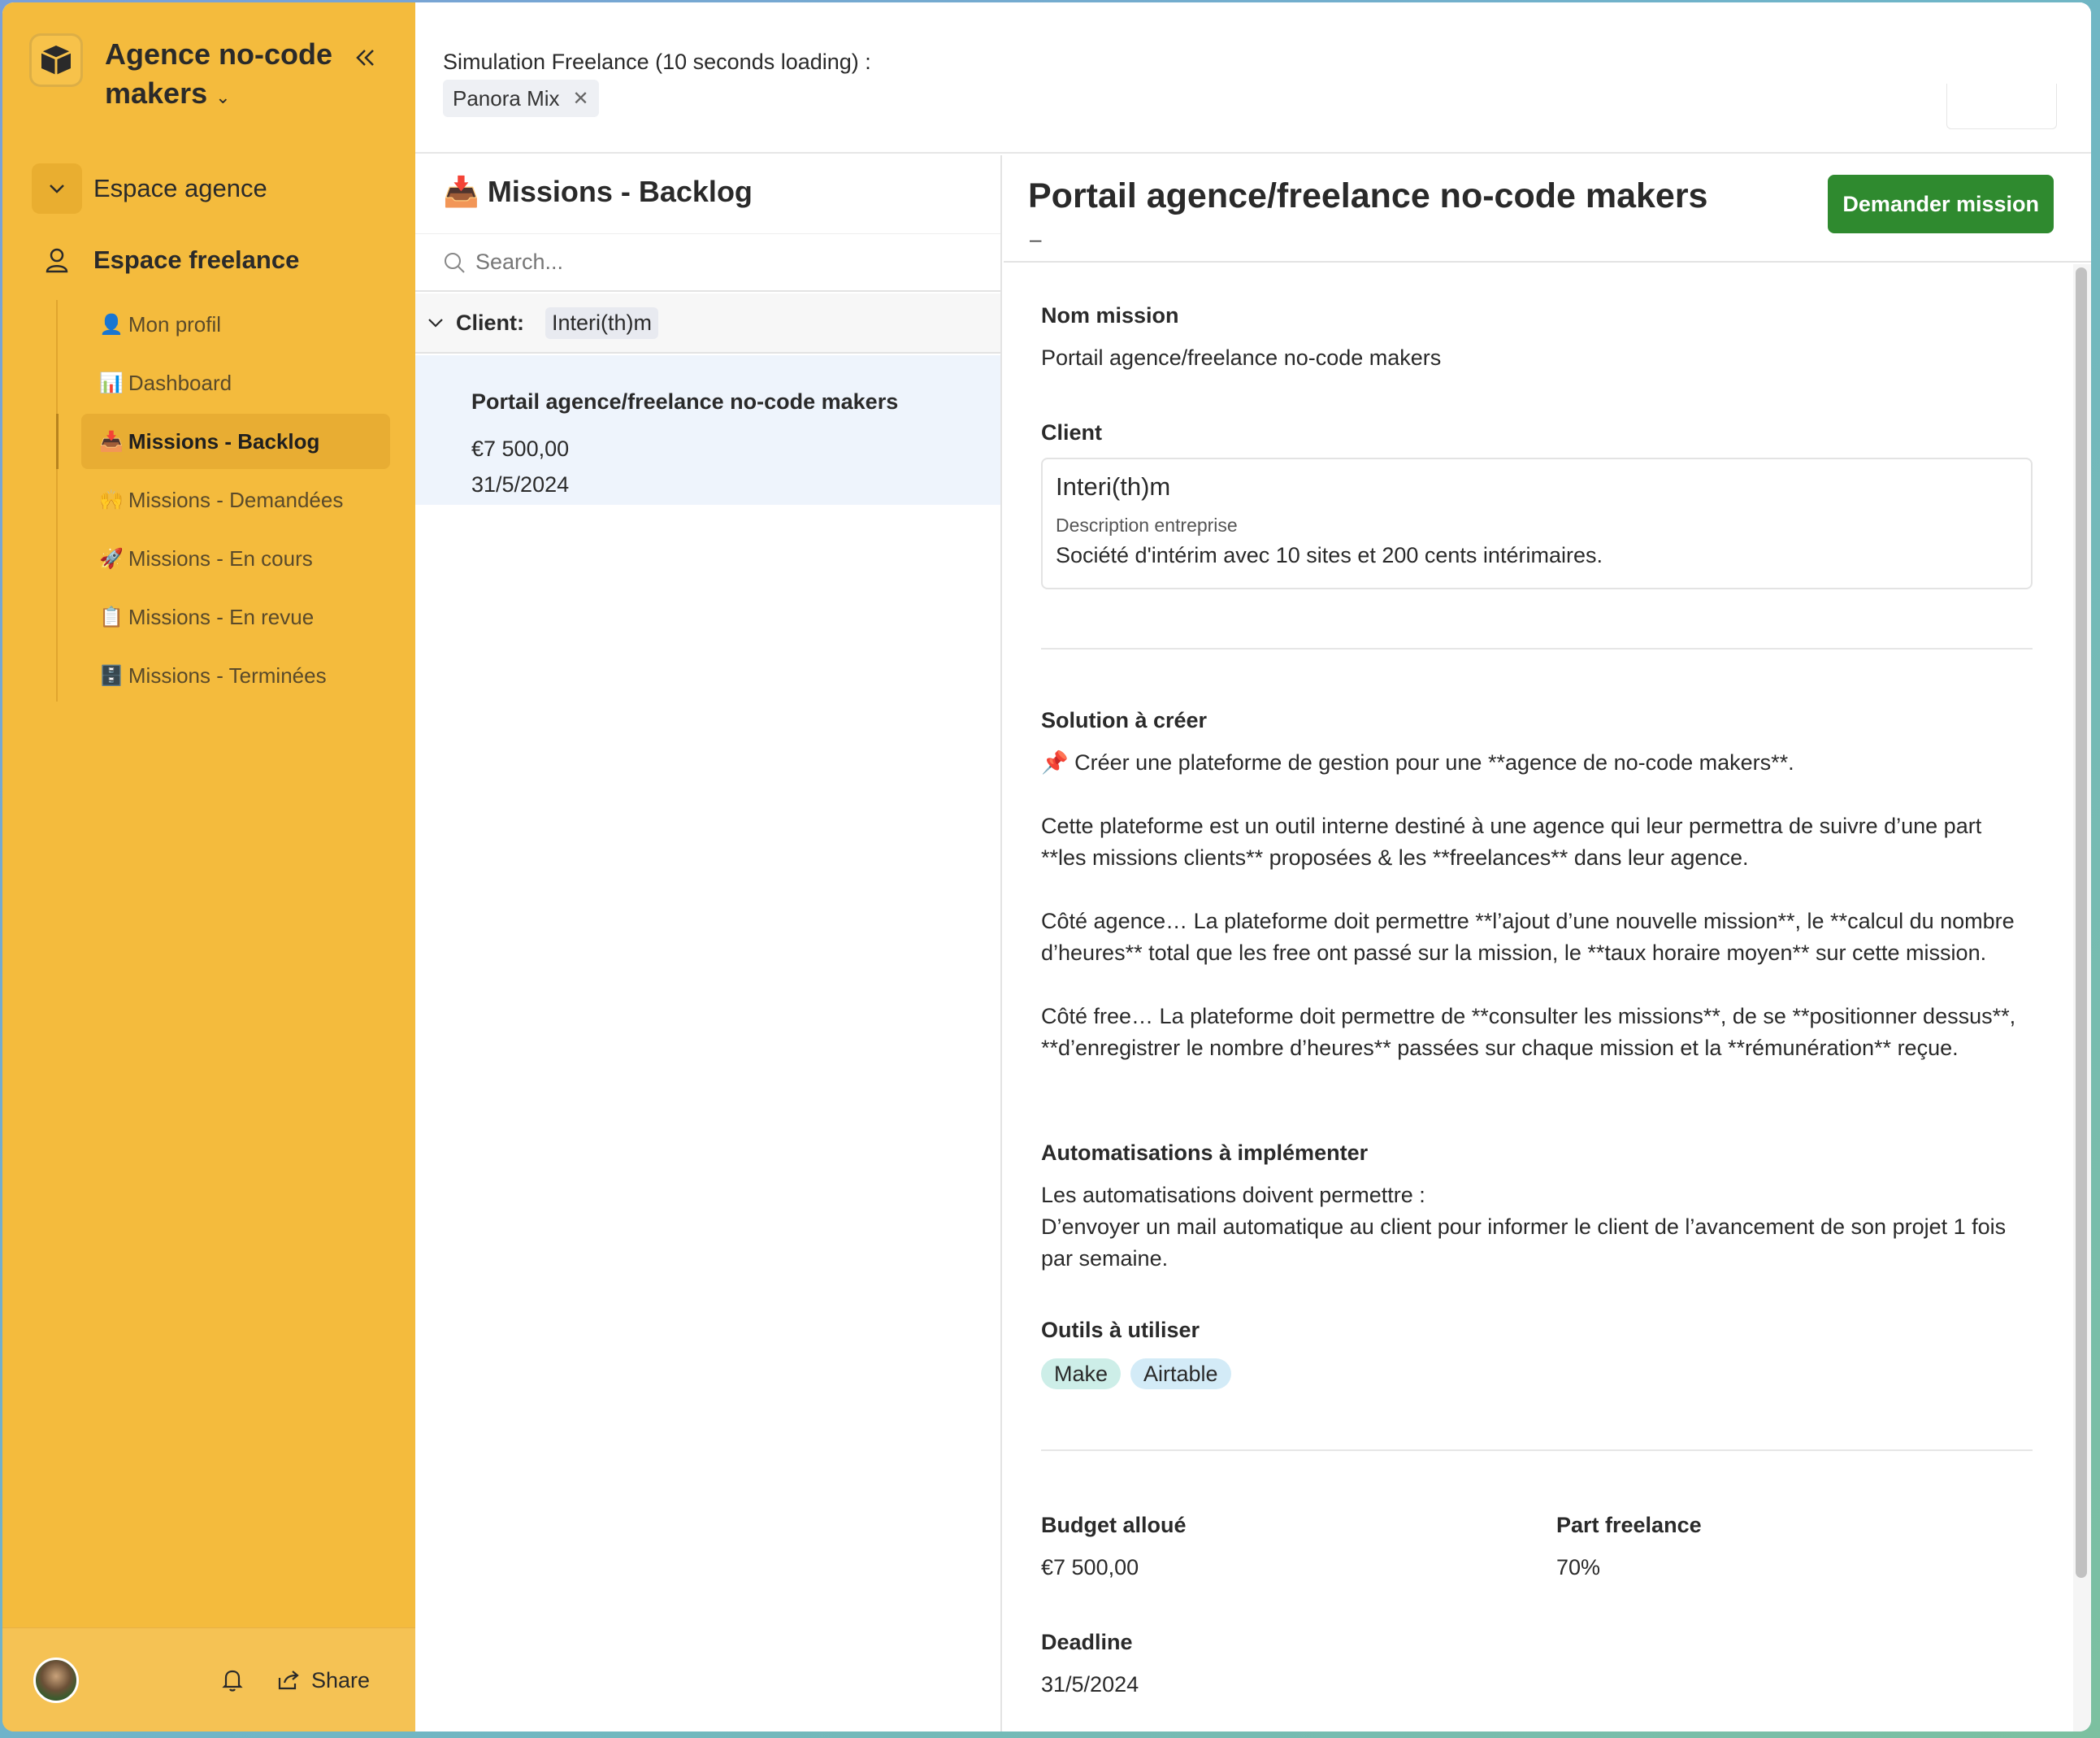 The width and height of the screenshot is (2100, 1738). I want to click on sidebar-footer: Share, so click(208, 1679).